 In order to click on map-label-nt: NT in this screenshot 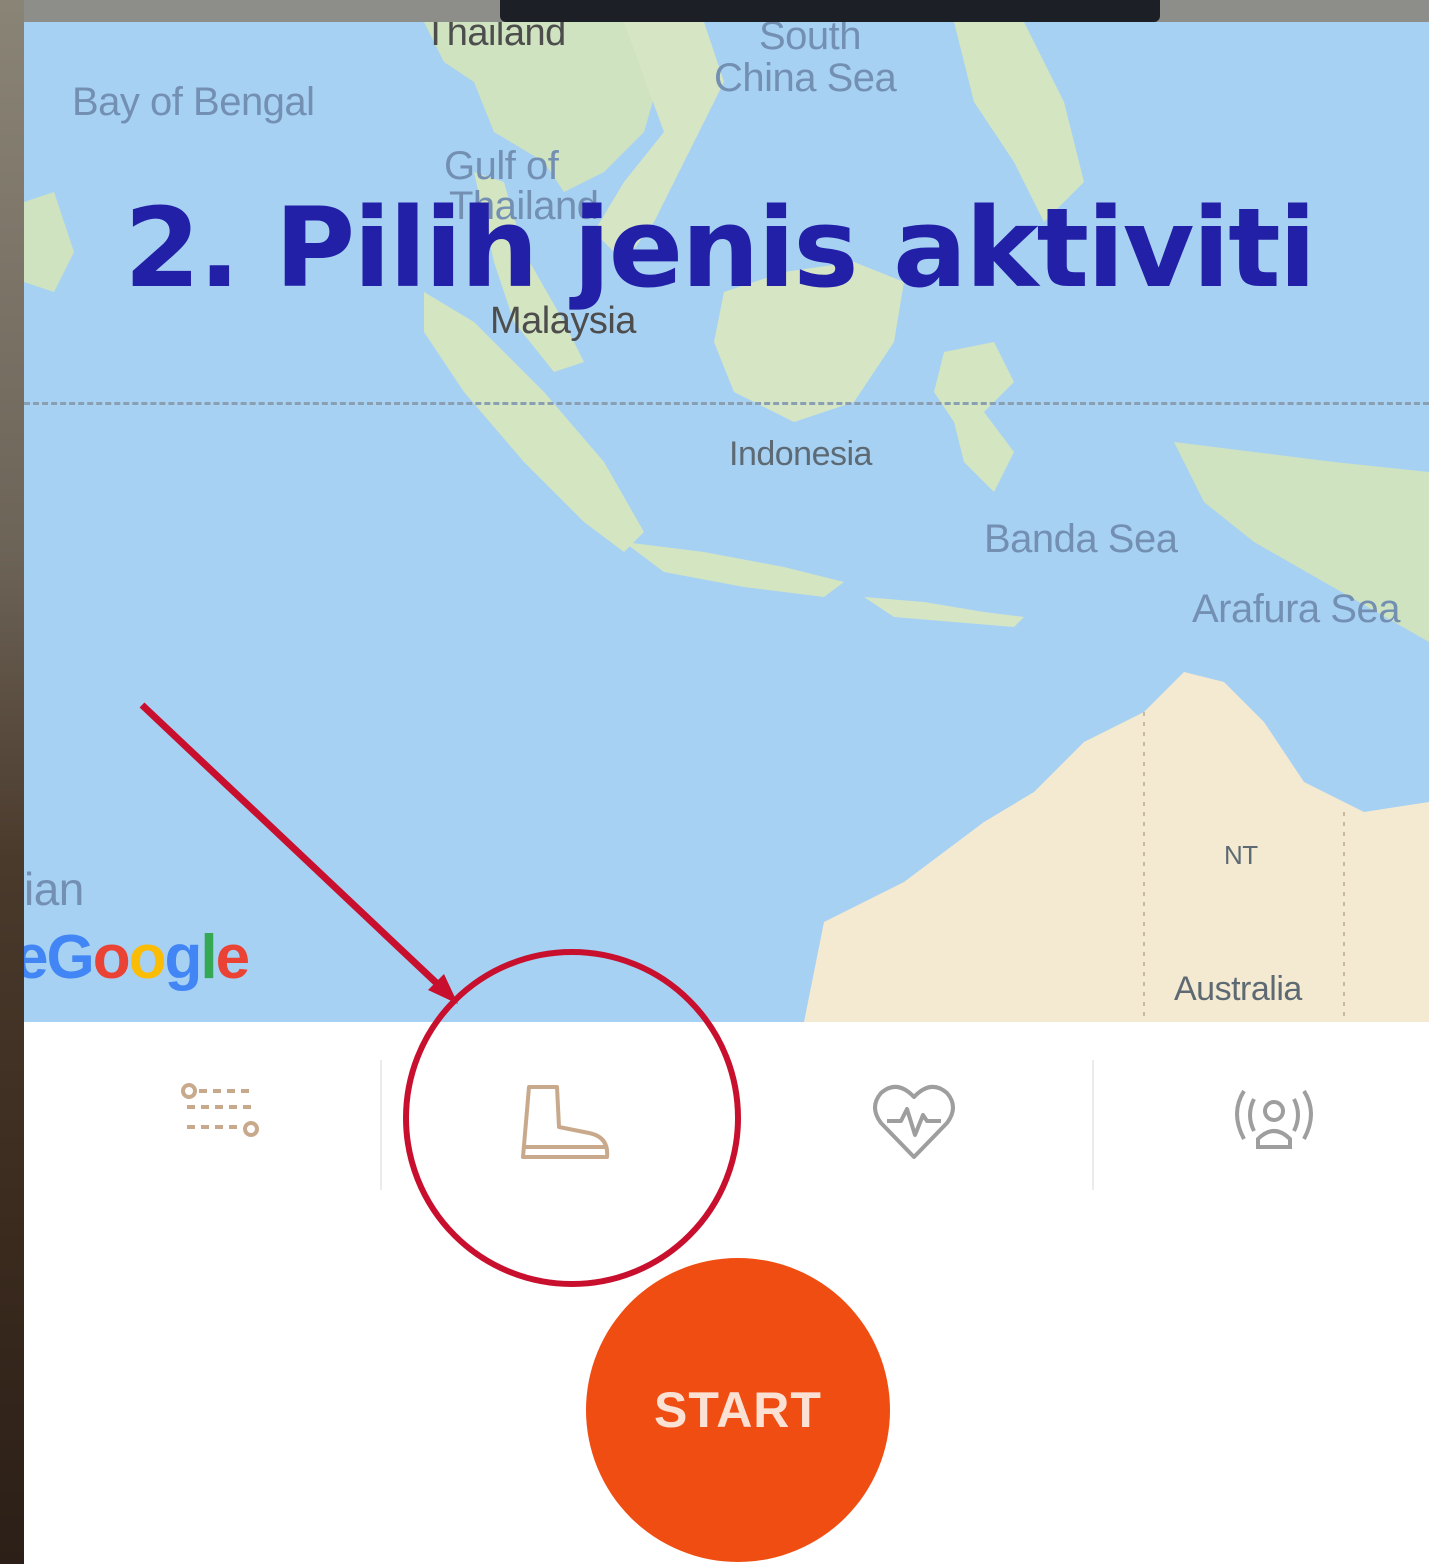, I will do `click(1241, 855)`.